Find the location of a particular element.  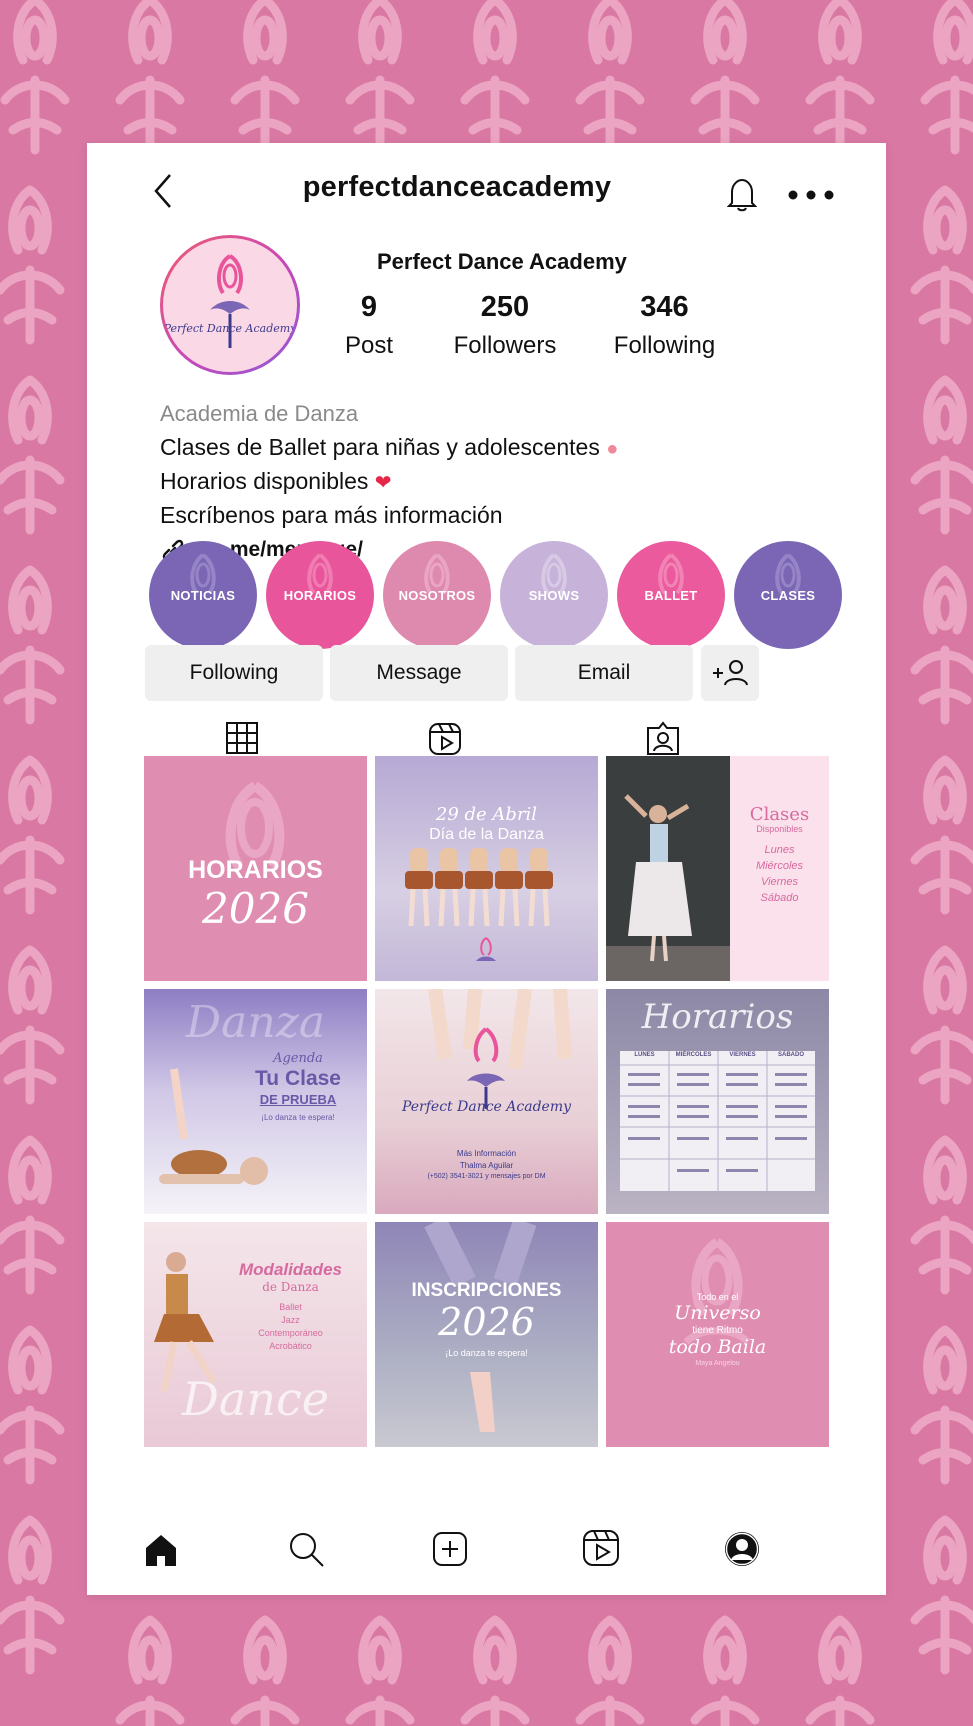

highlight-label: NOTICIAS is located at coordinates (203, 595).